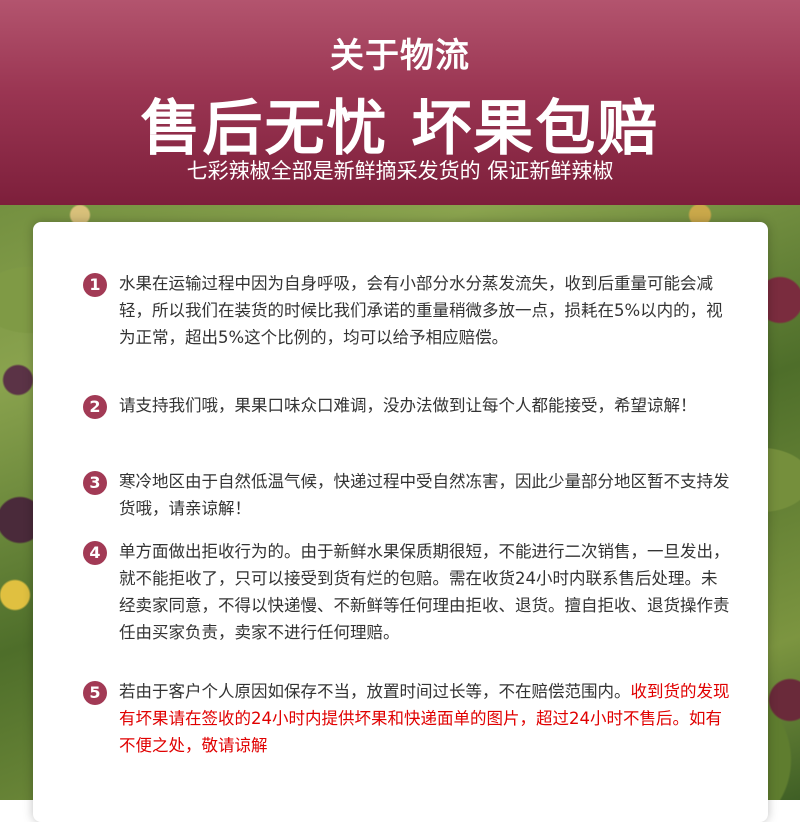 This screenshot has width=800, height=822. Describe the element at coordinates (95, 483) in the screenshot. I see `number-badge-3: 3` at that location.